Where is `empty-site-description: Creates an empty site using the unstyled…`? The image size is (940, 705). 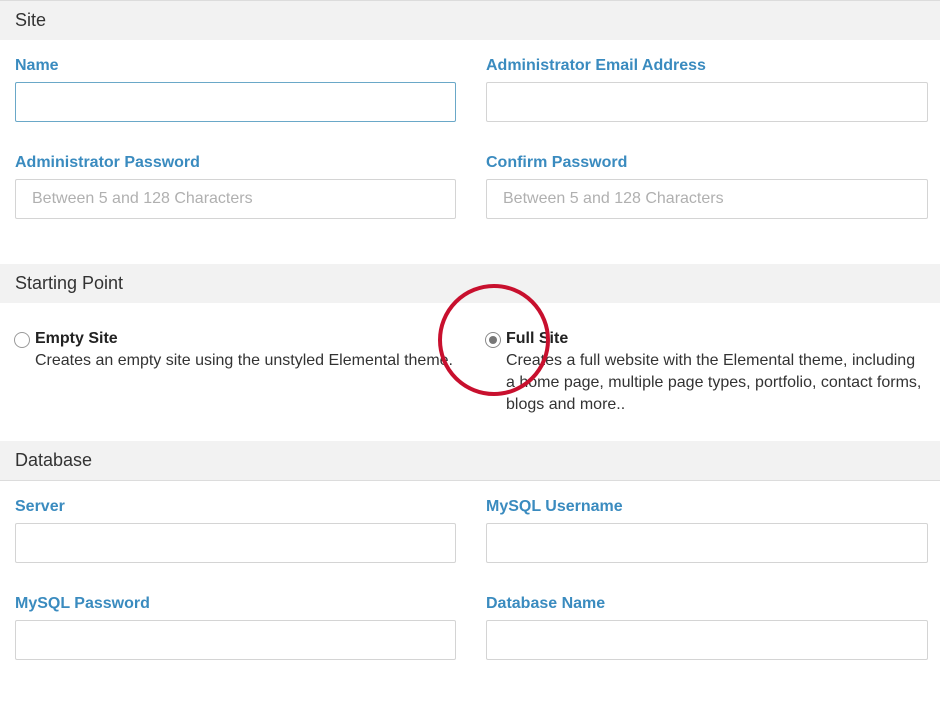 empty-site-description: Creates an empty site using the unstyled… is located at coordinates (244, 360).